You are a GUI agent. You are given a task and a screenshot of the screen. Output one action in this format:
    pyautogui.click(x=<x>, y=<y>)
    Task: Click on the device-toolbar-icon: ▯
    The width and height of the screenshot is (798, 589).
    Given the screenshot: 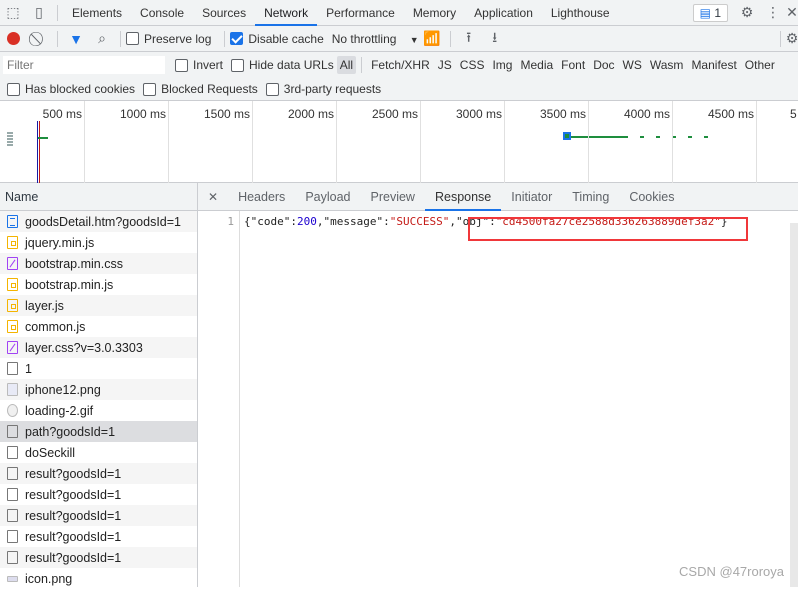 What is the action you would take?
    pyautogui.click(x=39, y=13)
    